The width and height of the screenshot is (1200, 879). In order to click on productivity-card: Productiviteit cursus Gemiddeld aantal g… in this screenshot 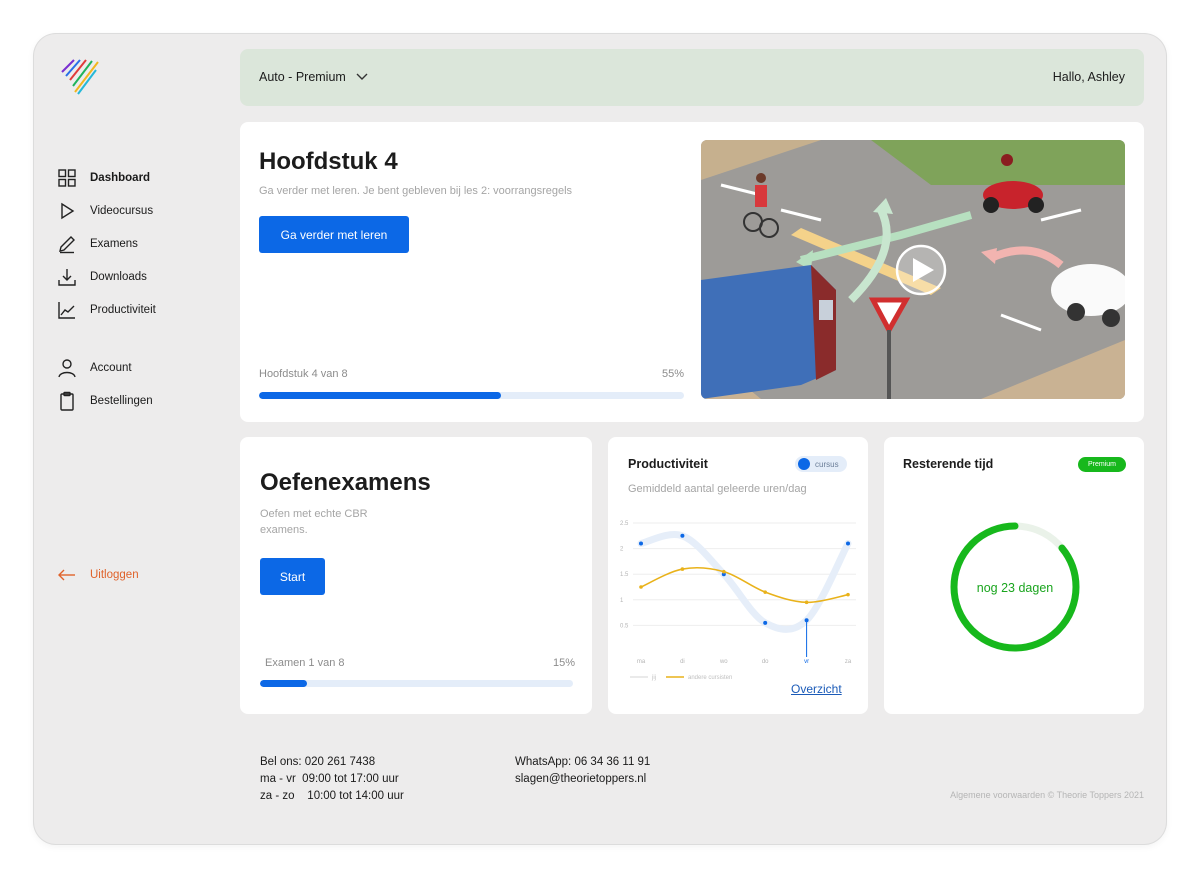, I will do `click(738, 575)`.